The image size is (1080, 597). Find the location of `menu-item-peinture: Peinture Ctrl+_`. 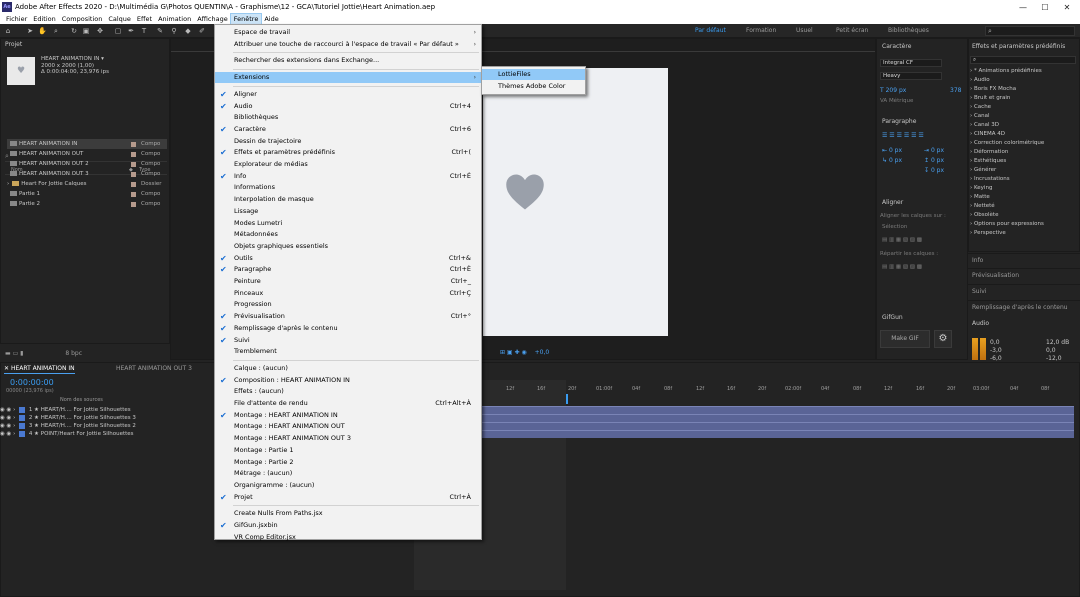

menu-item-peinture: Peinture Ctrl+_ is located at coordinates (348, 281).